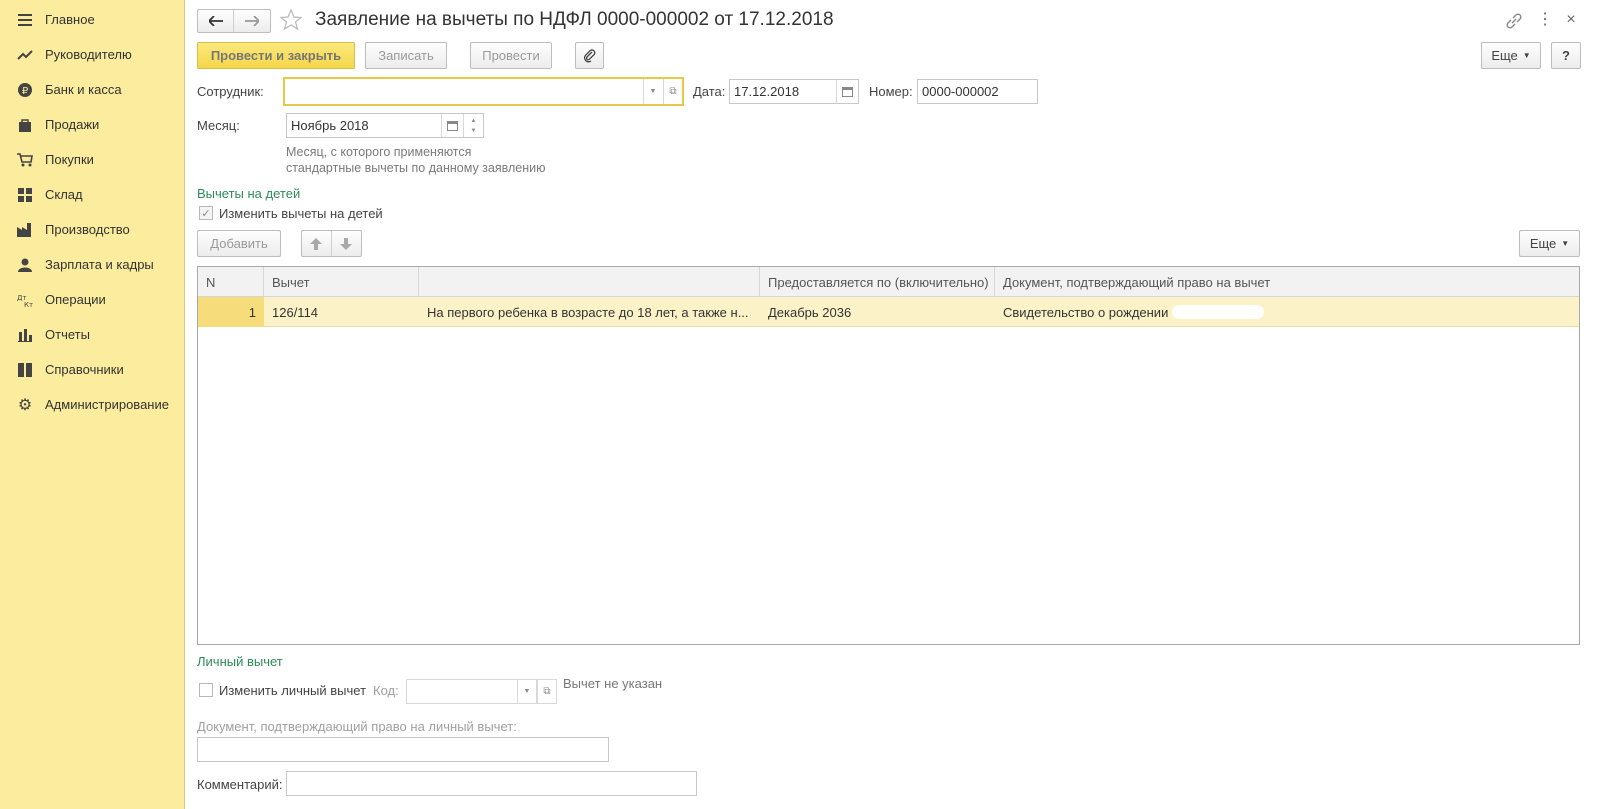 Image resolution: width=1600 pixels, height=809 pixels. I want to click on sidebar-item-reports: Отчеты, so click(92, 334).